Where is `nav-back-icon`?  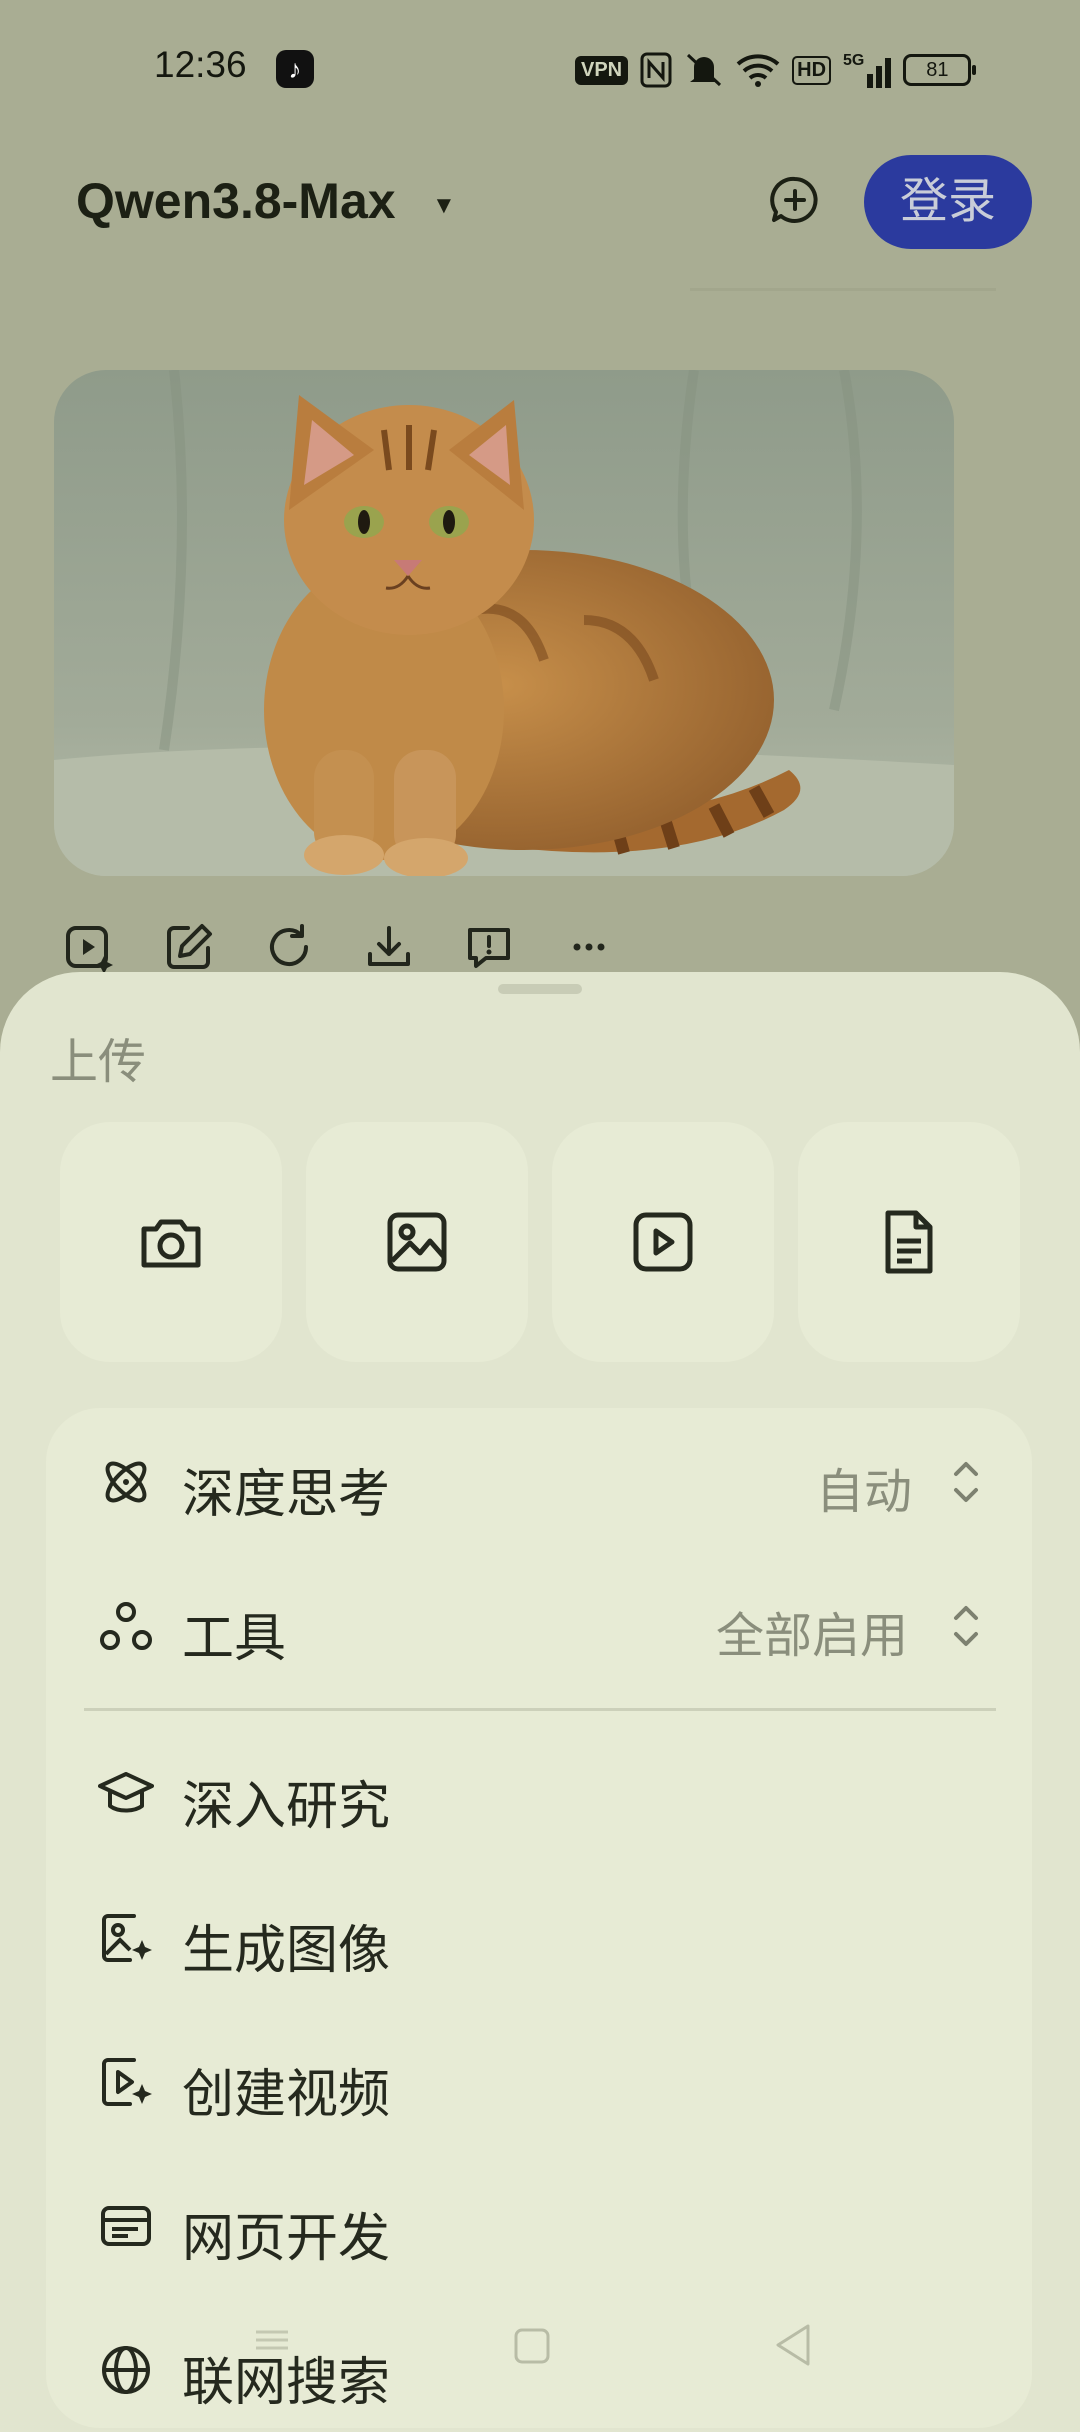 nav-back-icon is located at coordinates (793, 2345).